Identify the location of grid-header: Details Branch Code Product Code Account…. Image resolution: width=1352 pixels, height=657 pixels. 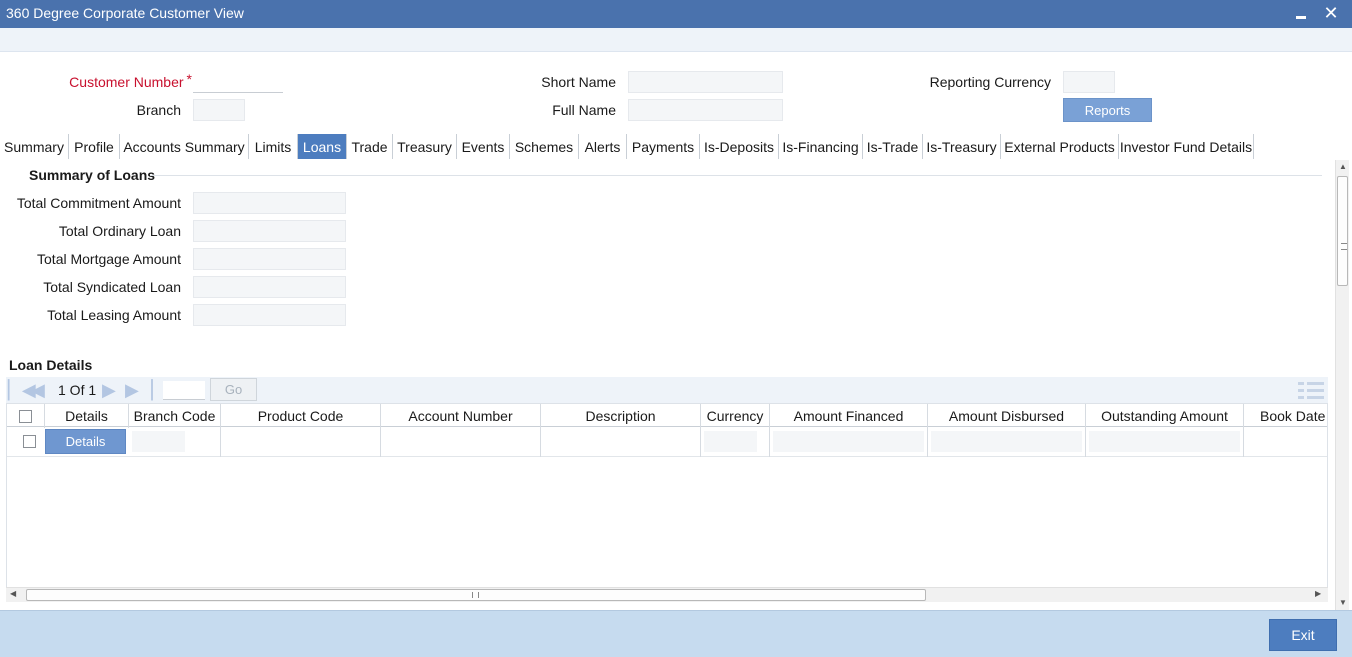
(667, 415).